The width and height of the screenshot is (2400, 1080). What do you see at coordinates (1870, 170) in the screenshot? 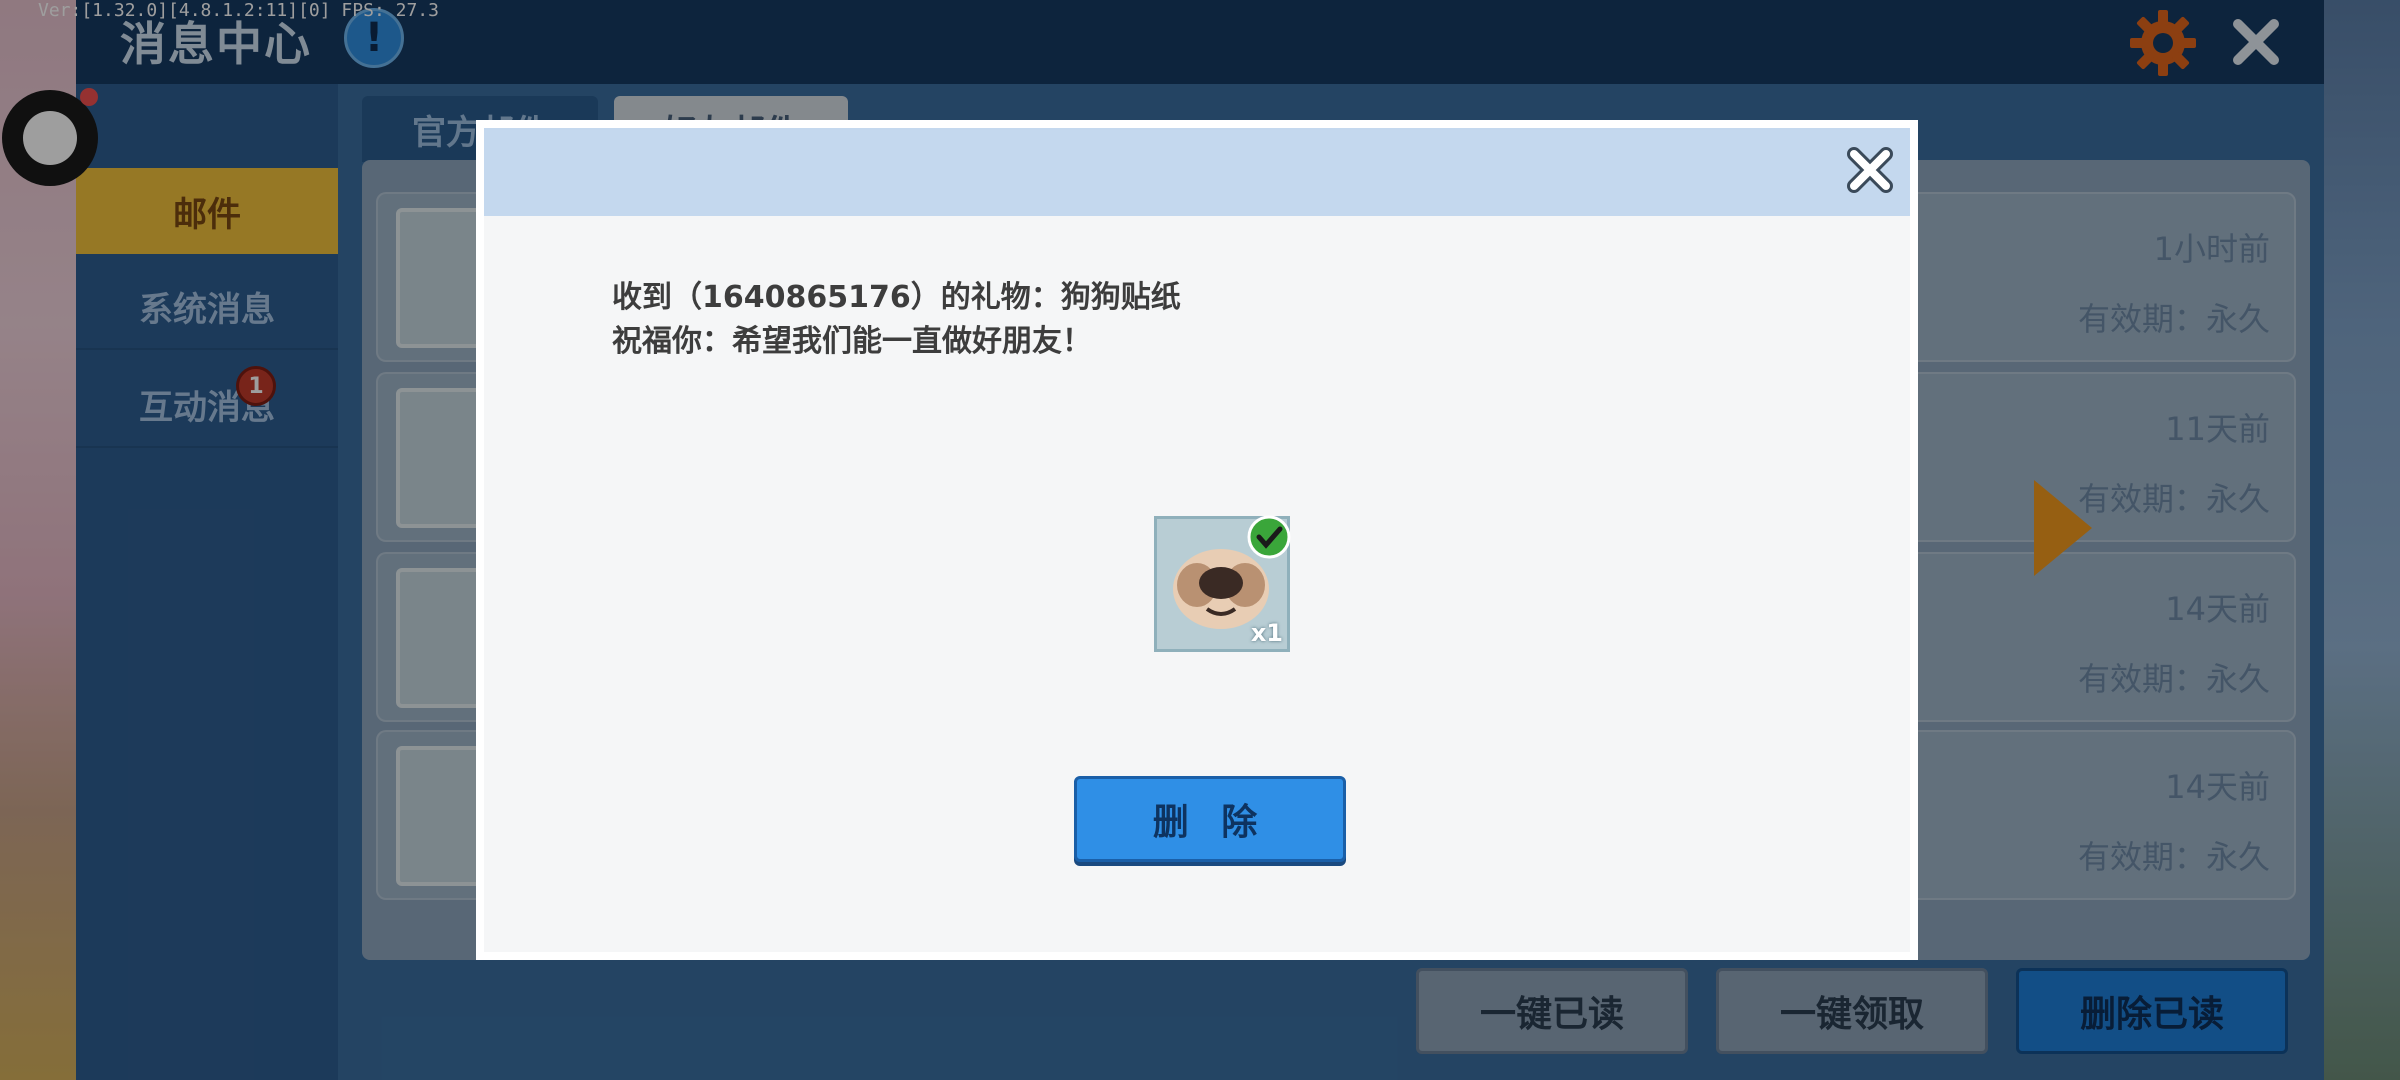
I see `close-icon` at bounding box center [1870, 170].